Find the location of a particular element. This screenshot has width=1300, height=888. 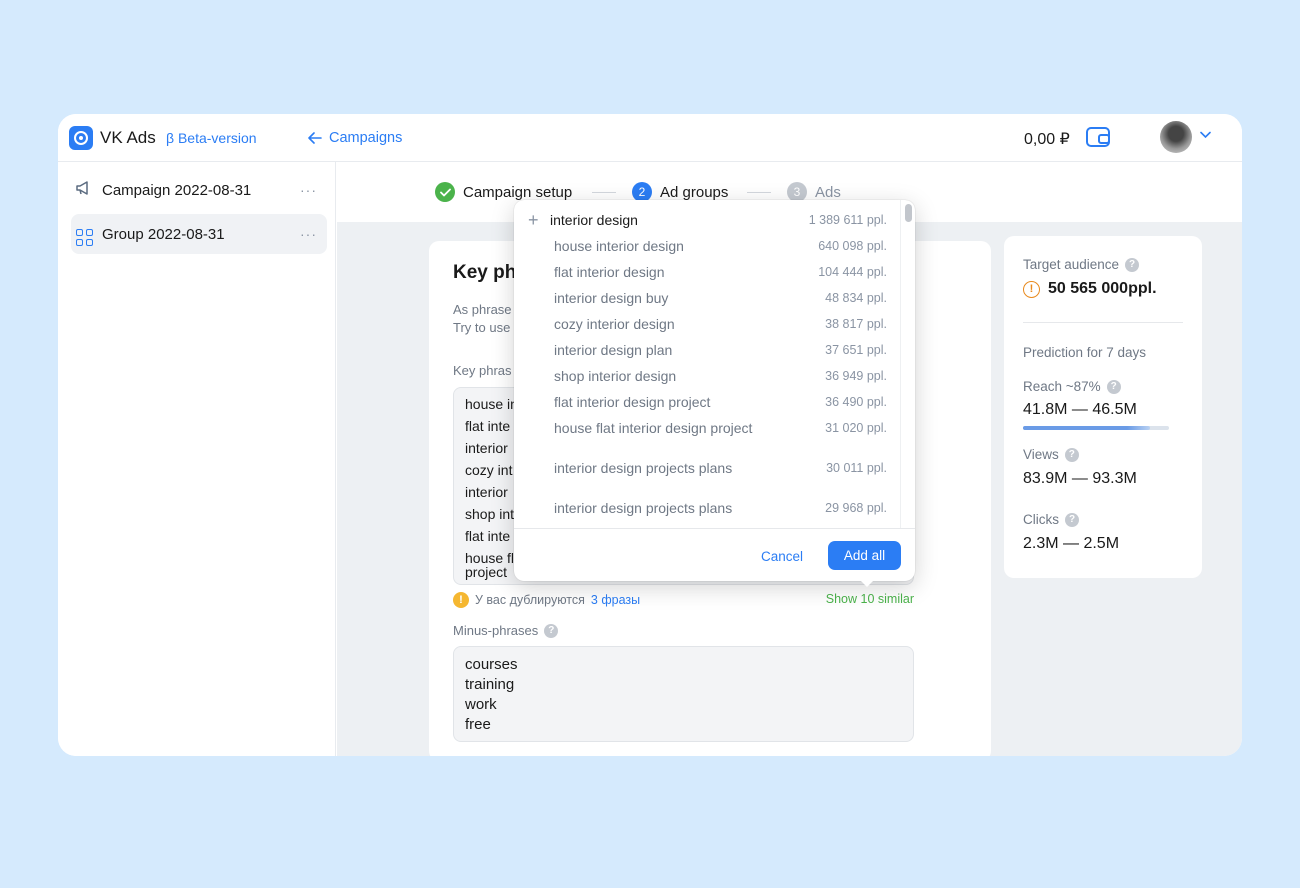

step-ads: 3 Ads is located at coordinates (814, 192).